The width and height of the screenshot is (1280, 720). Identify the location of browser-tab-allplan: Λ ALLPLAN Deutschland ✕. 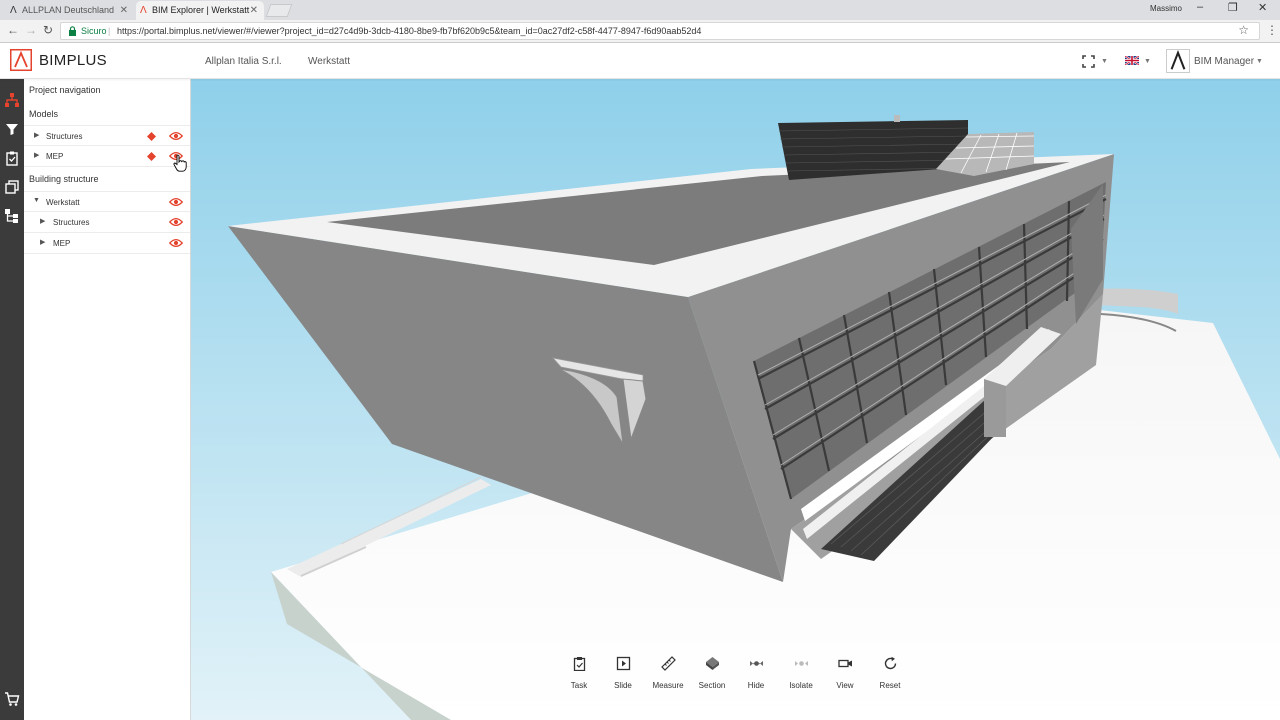
(70, 10).